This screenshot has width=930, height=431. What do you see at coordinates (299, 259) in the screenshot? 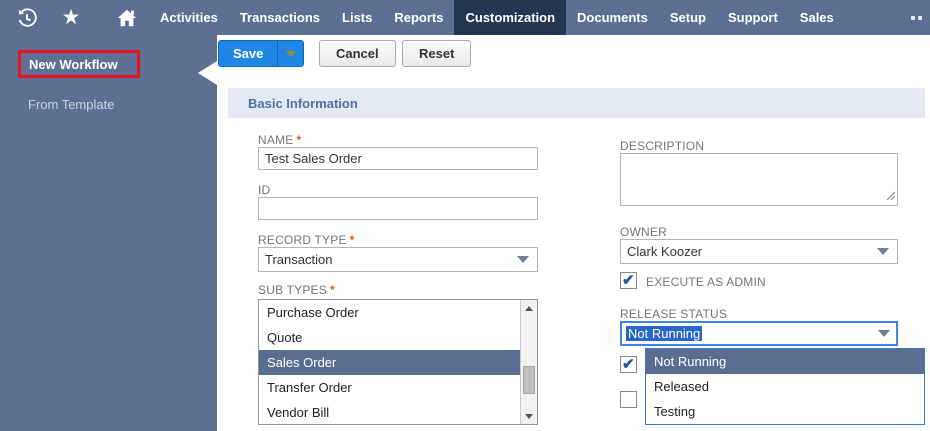
I see `record-type-value: Transaction` at bounding box center [299, 259].